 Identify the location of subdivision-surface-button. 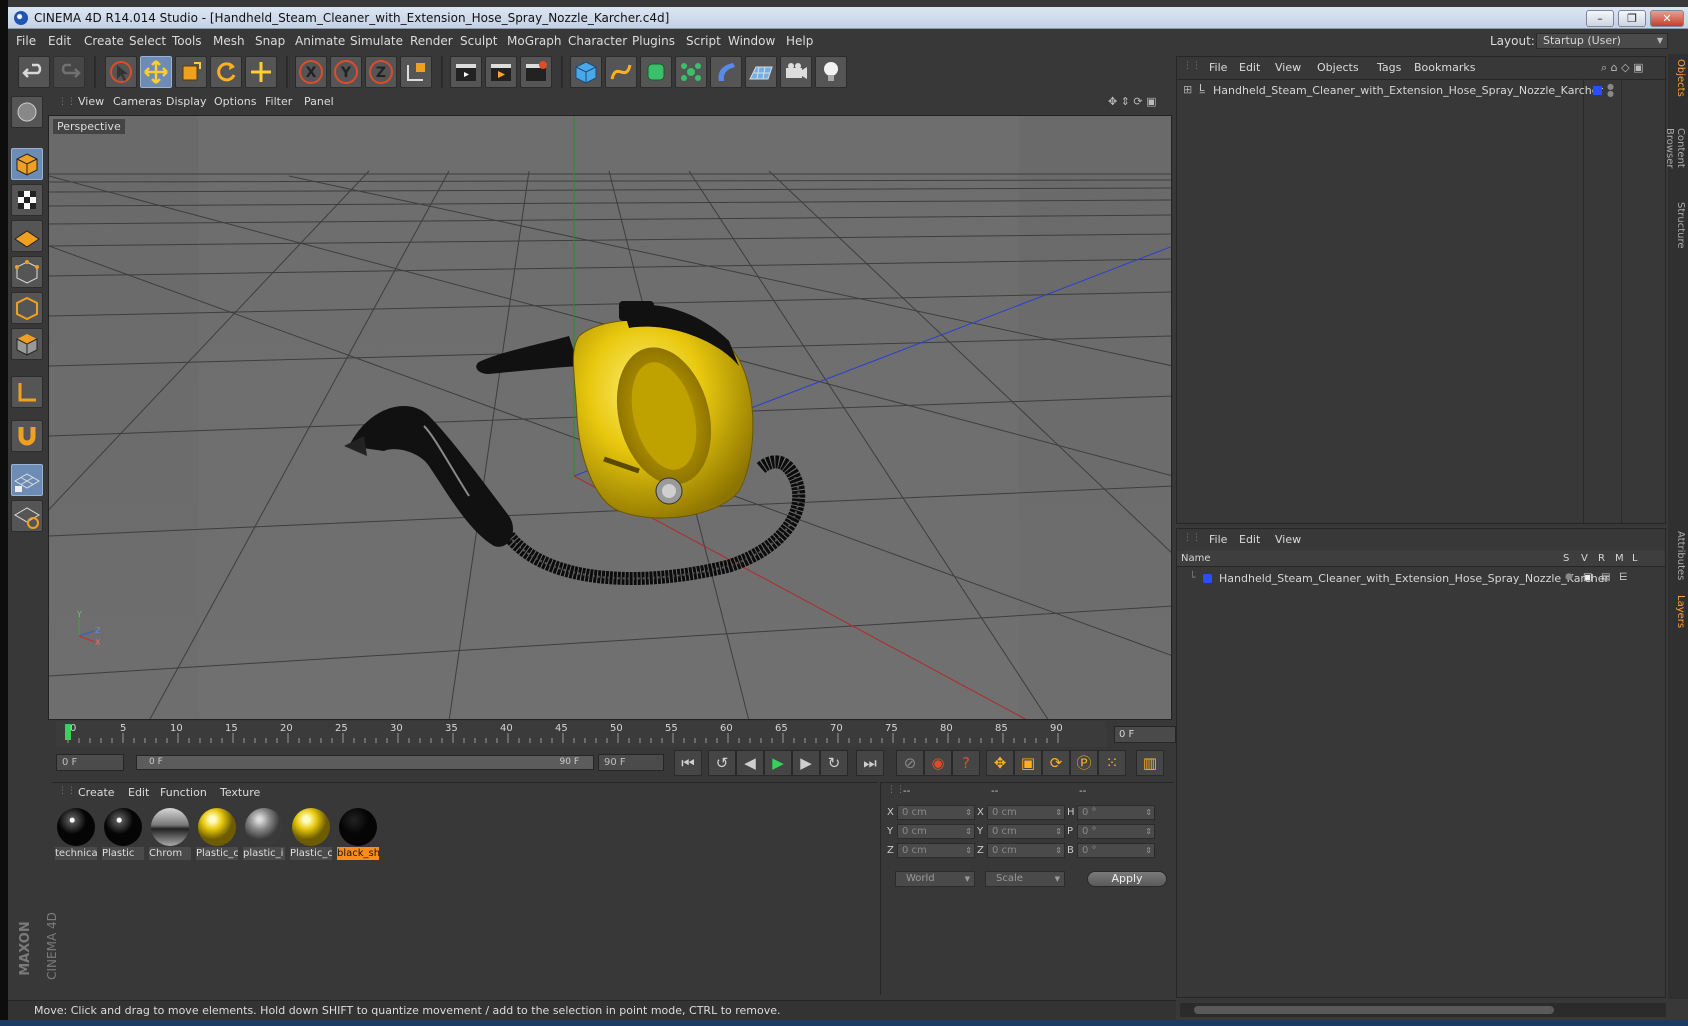
(656, 72).